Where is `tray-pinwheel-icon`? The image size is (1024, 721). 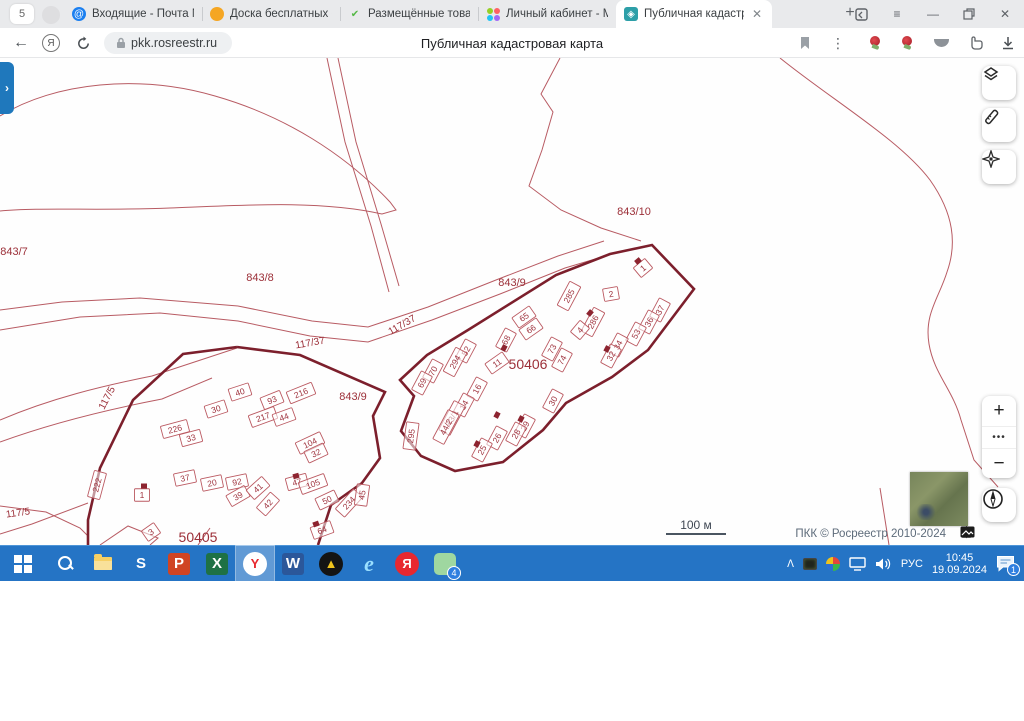
tray-pinwheel-icon is located at coordinates (832, 564).